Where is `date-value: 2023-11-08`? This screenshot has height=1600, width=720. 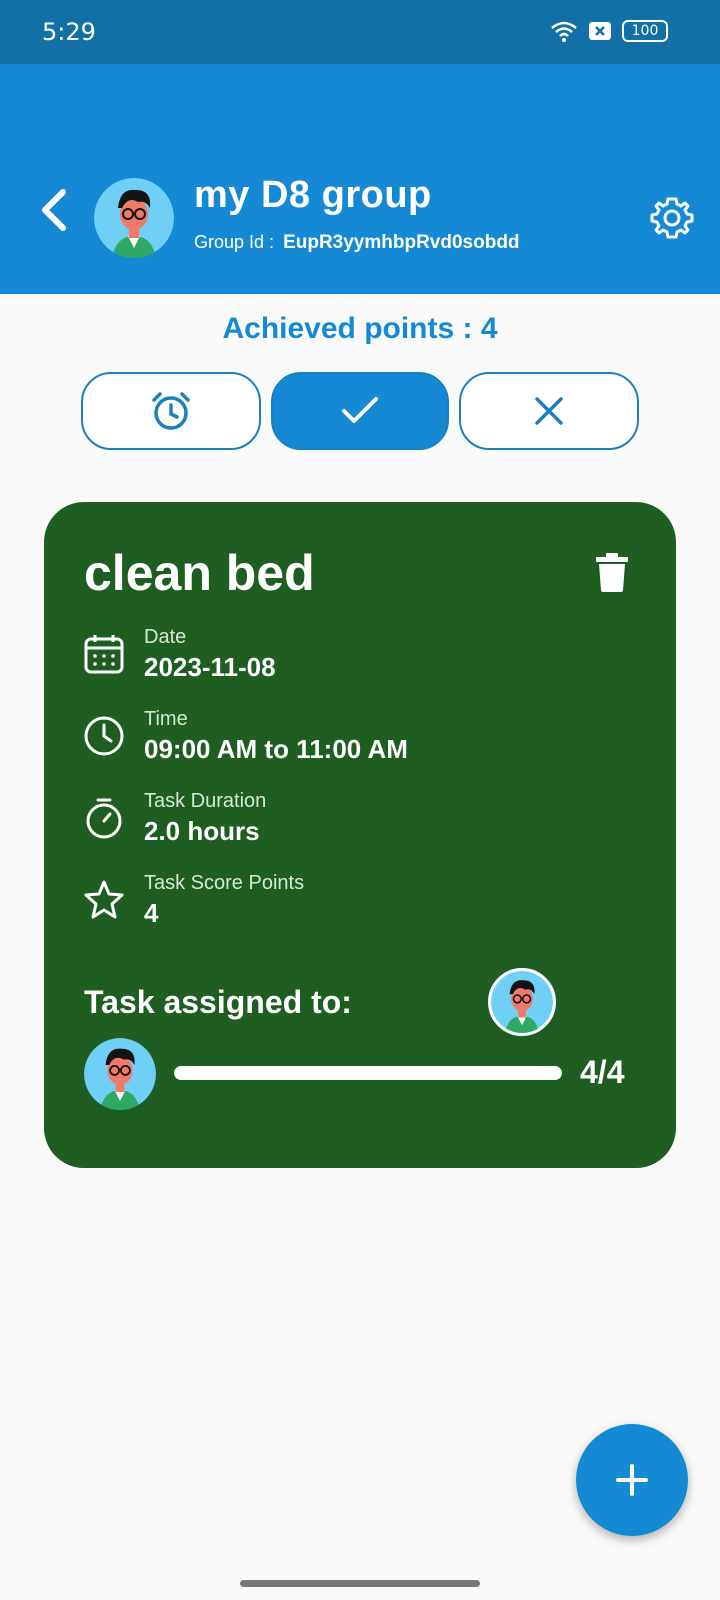 date-value: 2023-11-08 is located at coordinates (210, 667).